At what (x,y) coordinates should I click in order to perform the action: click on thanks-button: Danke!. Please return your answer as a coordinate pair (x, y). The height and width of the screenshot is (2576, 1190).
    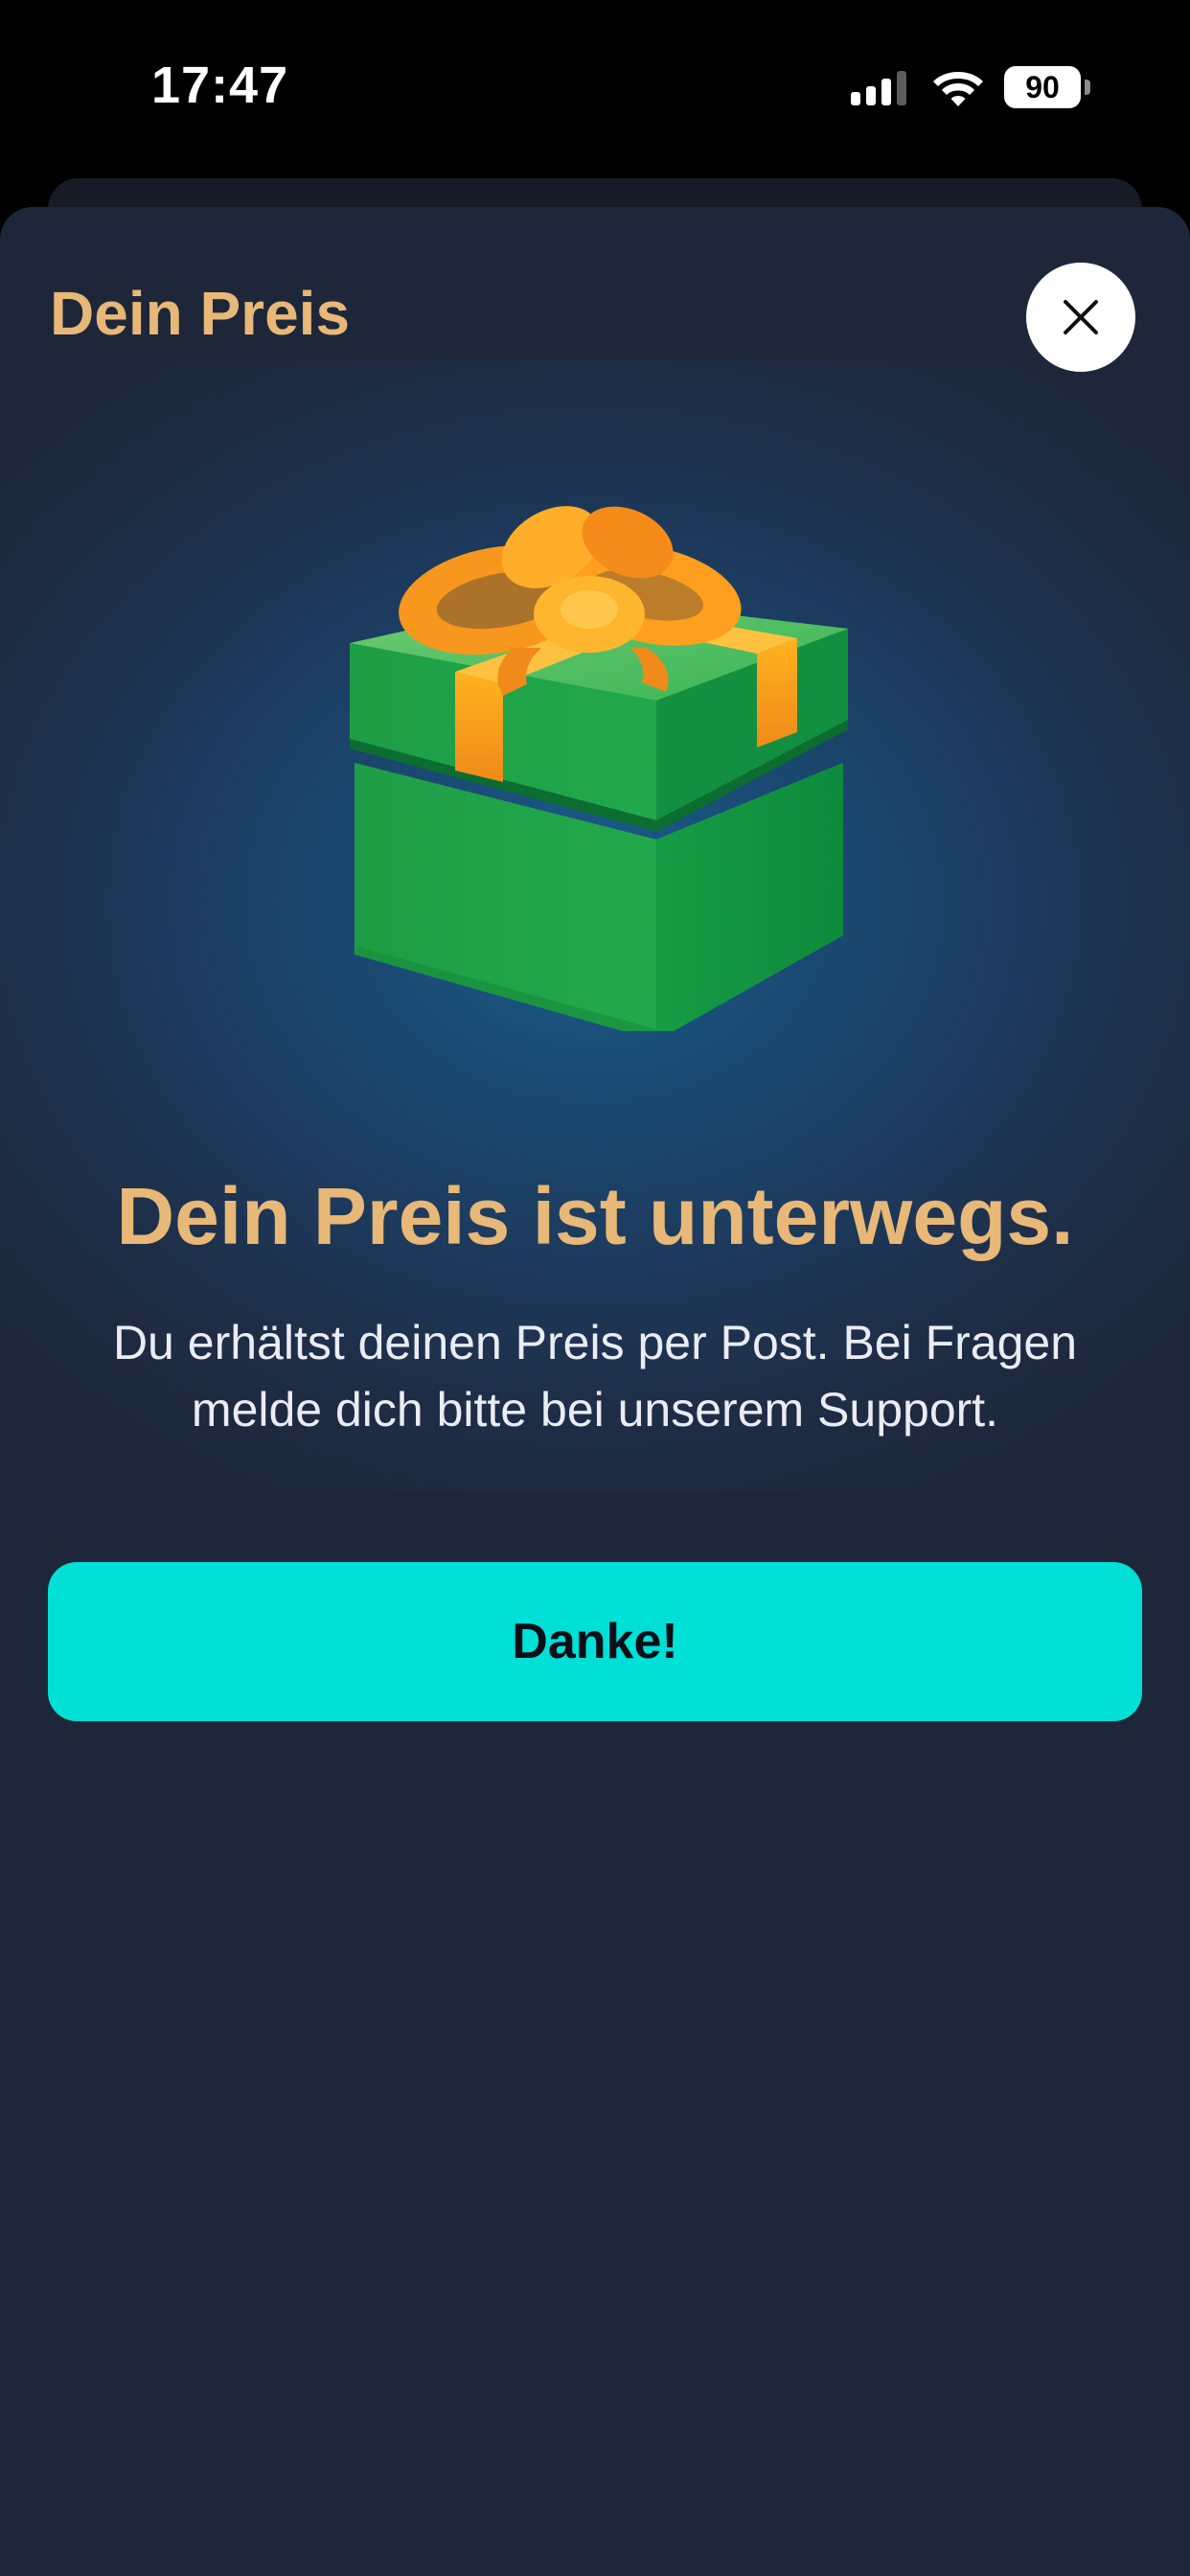
    Looking at the image, I should click on (595, 1641).